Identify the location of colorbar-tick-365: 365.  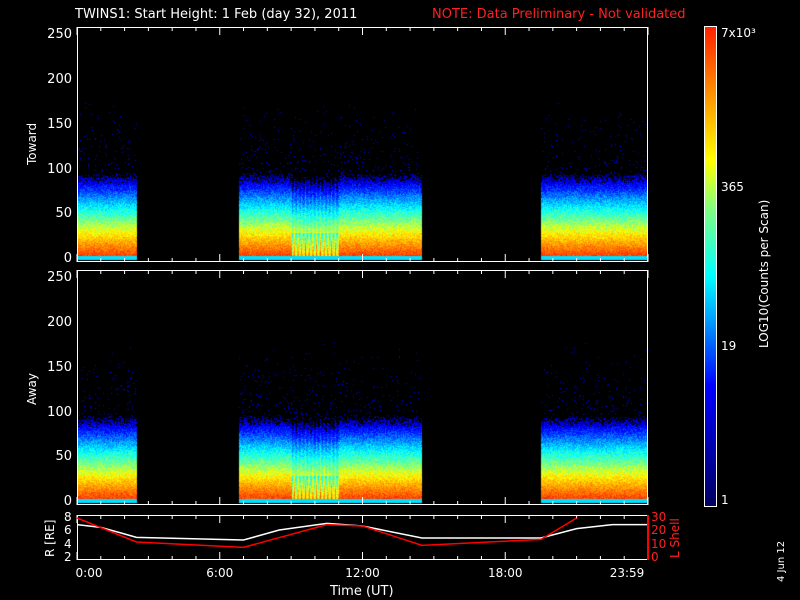
(732, 187).